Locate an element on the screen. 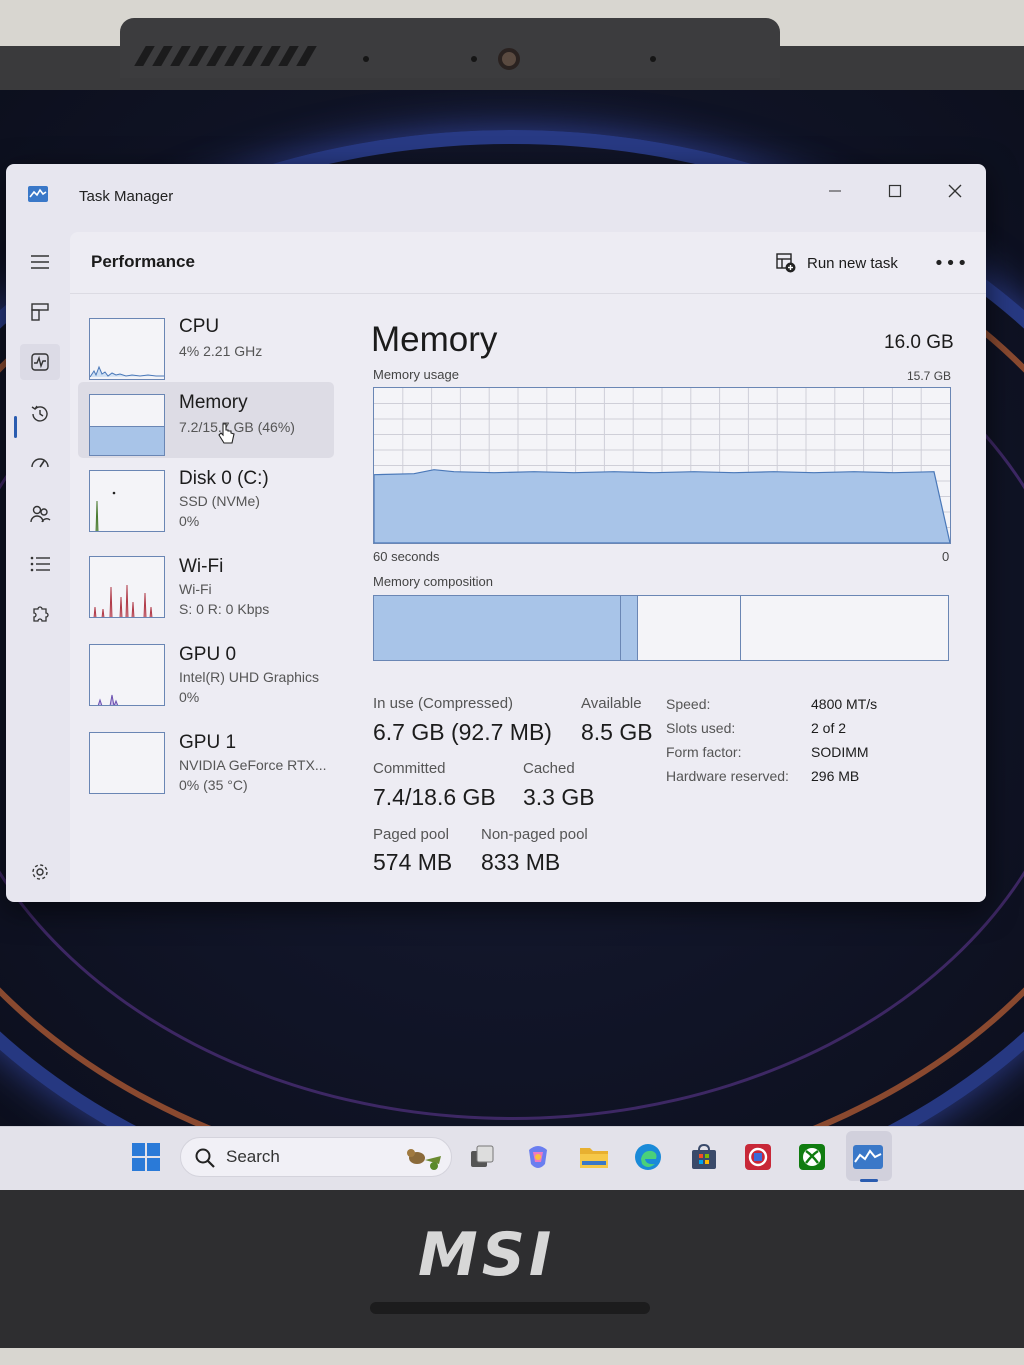 The image size is (1024, 1365). wifi-thumbnail-graph is located at coordinates (127, 587).